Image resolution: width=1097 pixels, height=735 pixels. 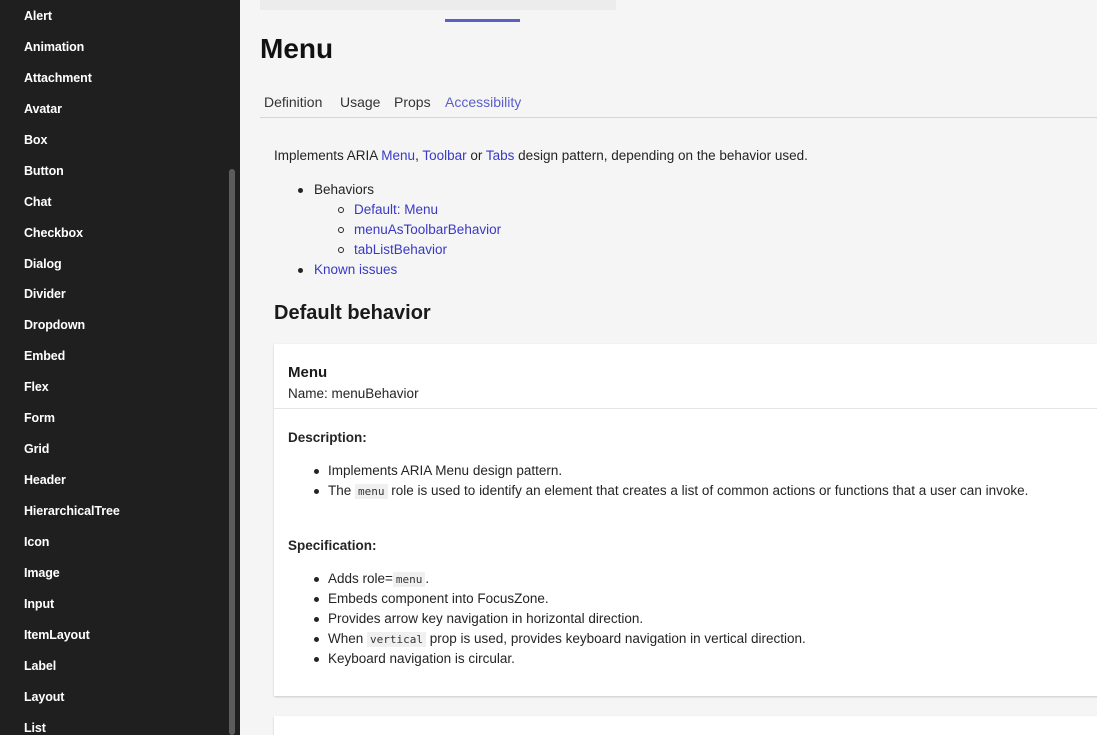 I want to click on intro-prefix: Implements ARIA, so click(x=328, y=155).